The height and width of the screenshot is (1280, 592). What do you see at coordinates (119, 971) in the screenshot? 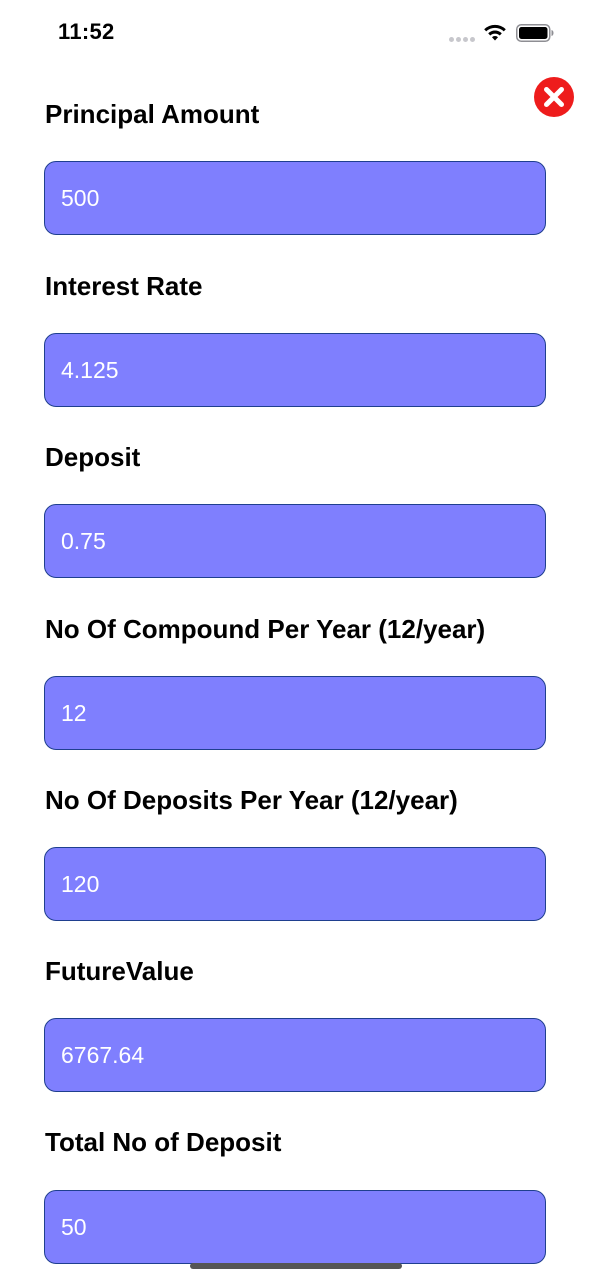
I see `future-value-label: FutureValue` at bounding box center [119, 971].